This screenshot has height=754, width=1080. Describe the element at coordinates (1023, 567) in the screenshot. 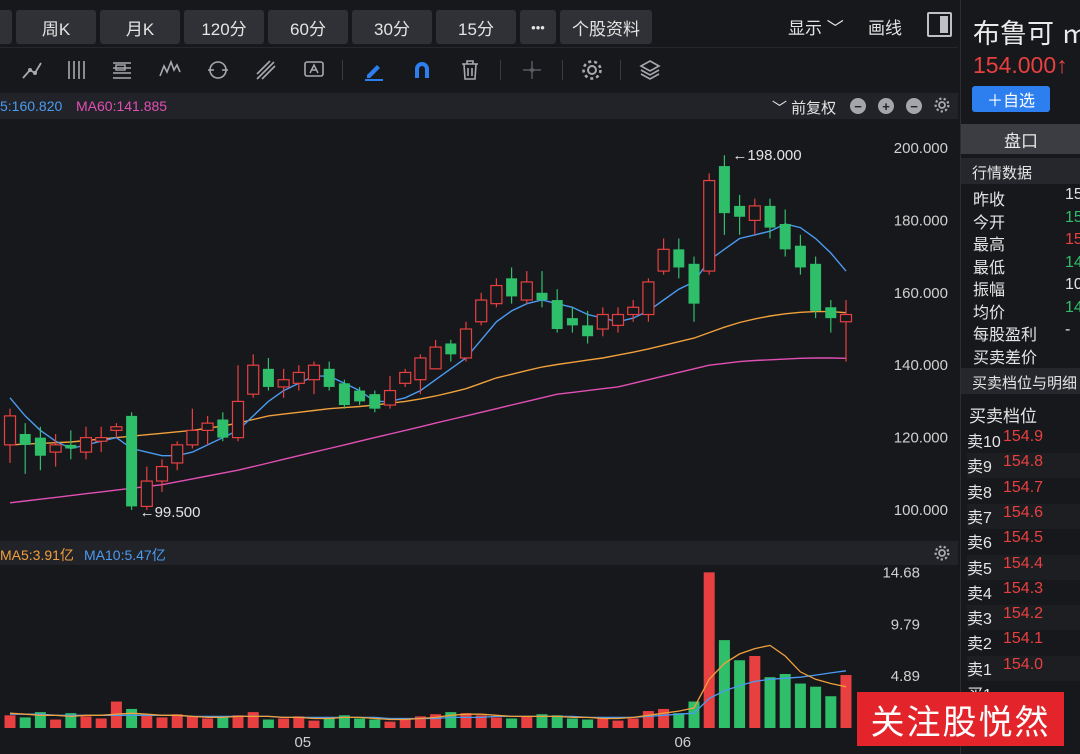

I see `ask-row: 卖5 154.4` at that location.